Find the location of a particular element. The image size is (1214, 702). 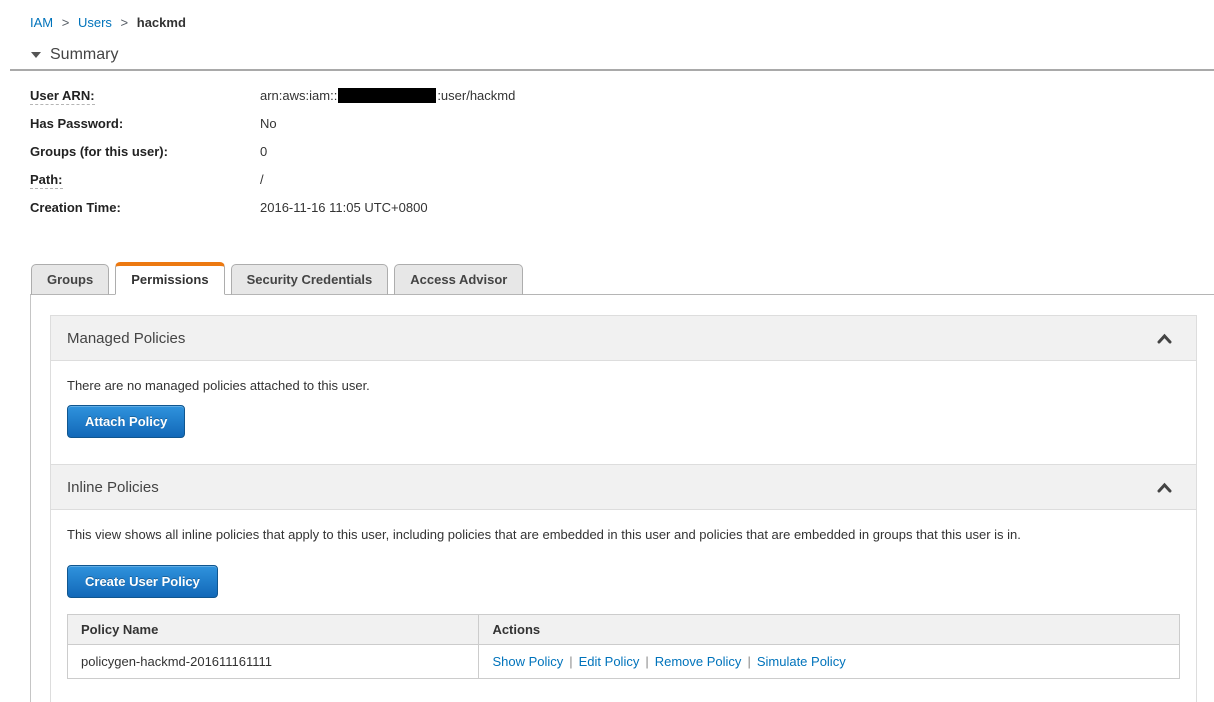

policy-name-cell: policygen-hackmd-201611161111 is located at coordinates (273, 661).